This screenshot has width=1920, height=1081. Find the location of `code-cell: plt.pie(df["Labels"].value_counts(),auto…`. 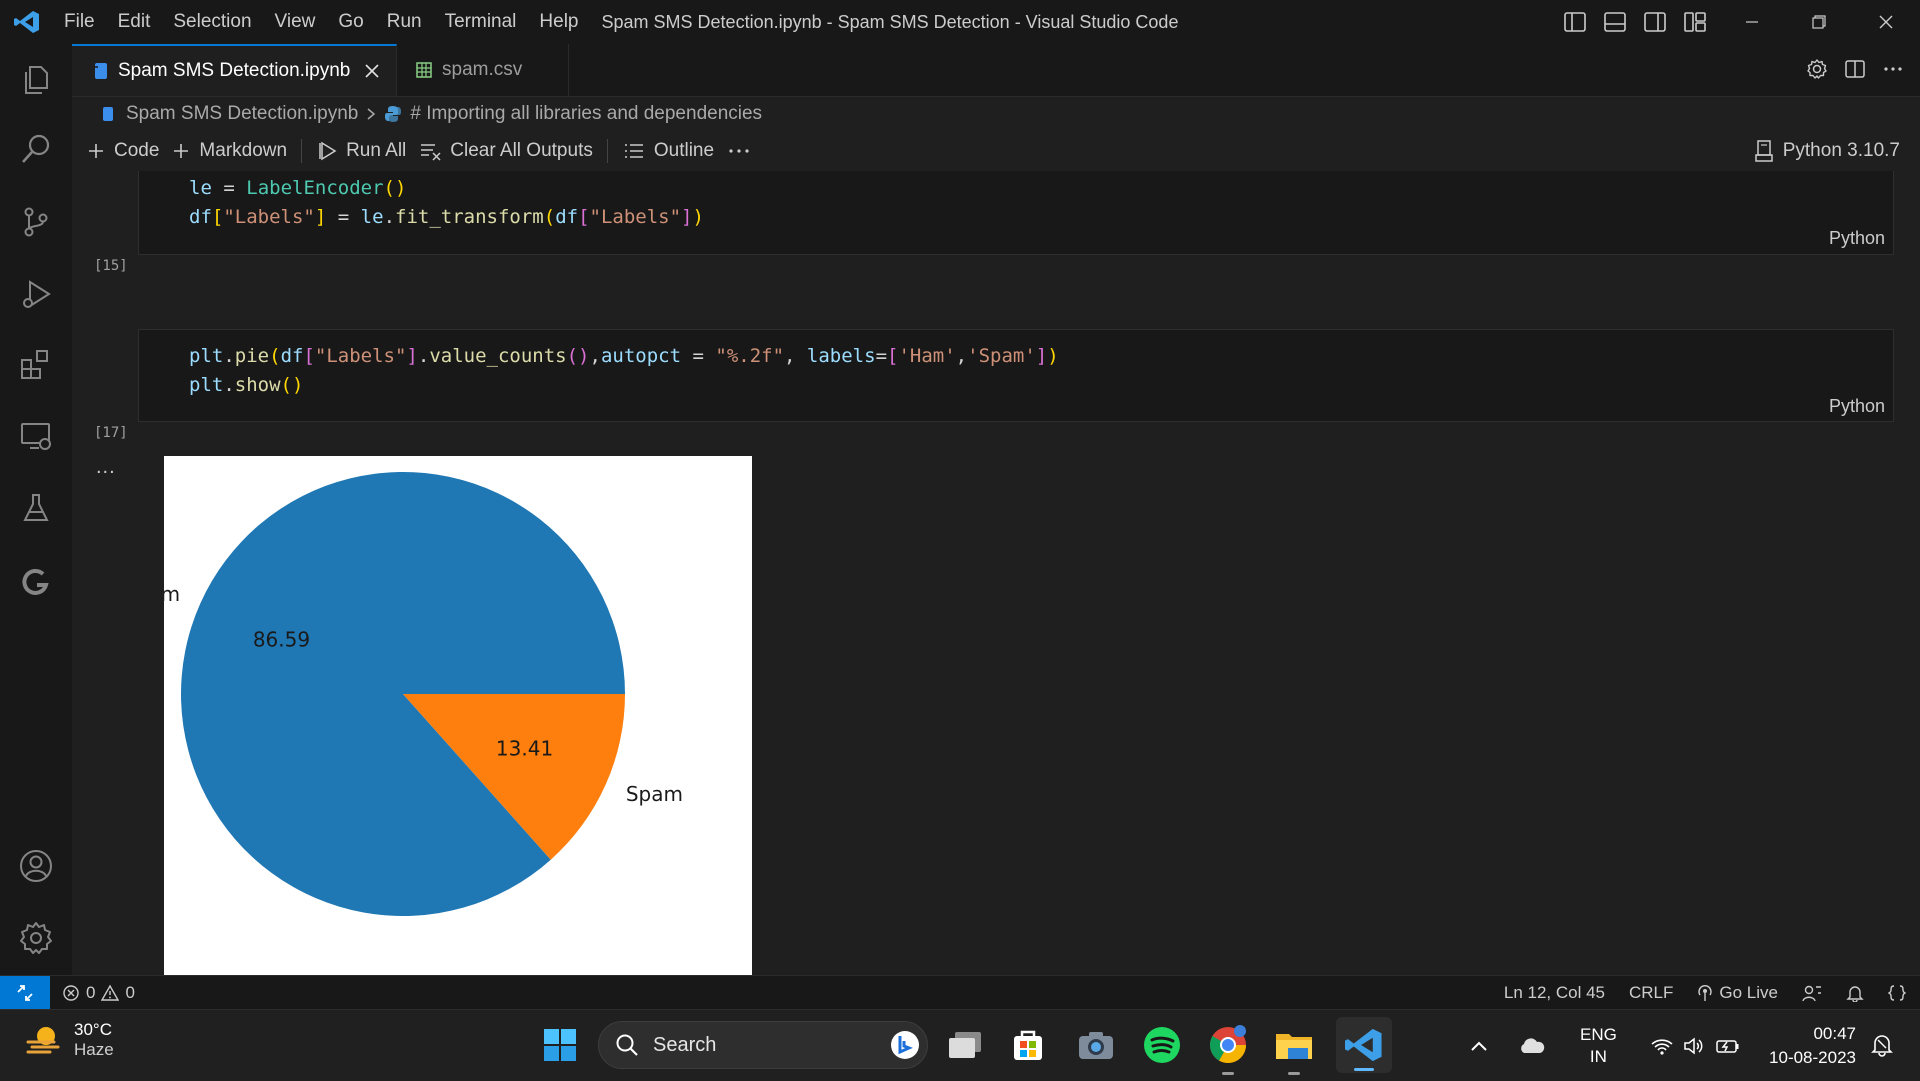

code-cell: plt.pie(df["Labels"].value_counts(),auto… is located at coordinates (1016, 375).